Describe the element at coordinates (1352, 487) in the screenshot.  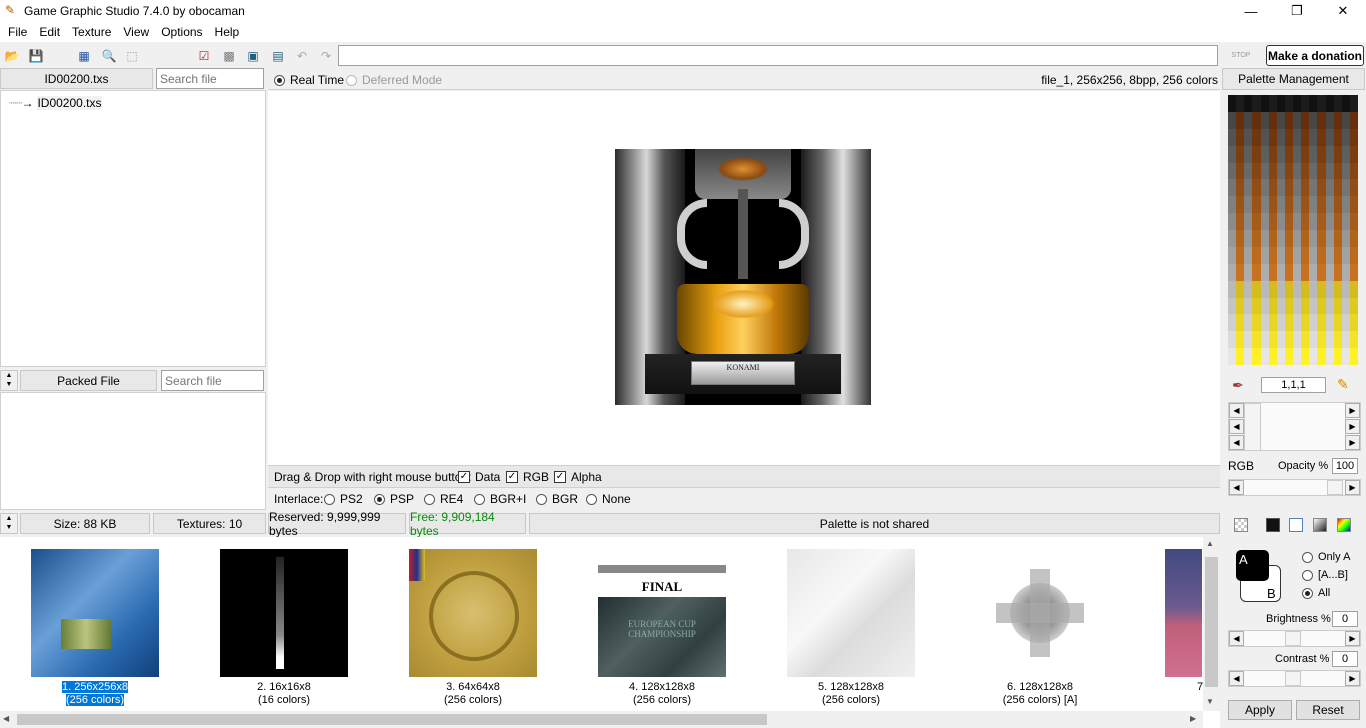
I see `opacity-right-arrow: ▶` at that location.